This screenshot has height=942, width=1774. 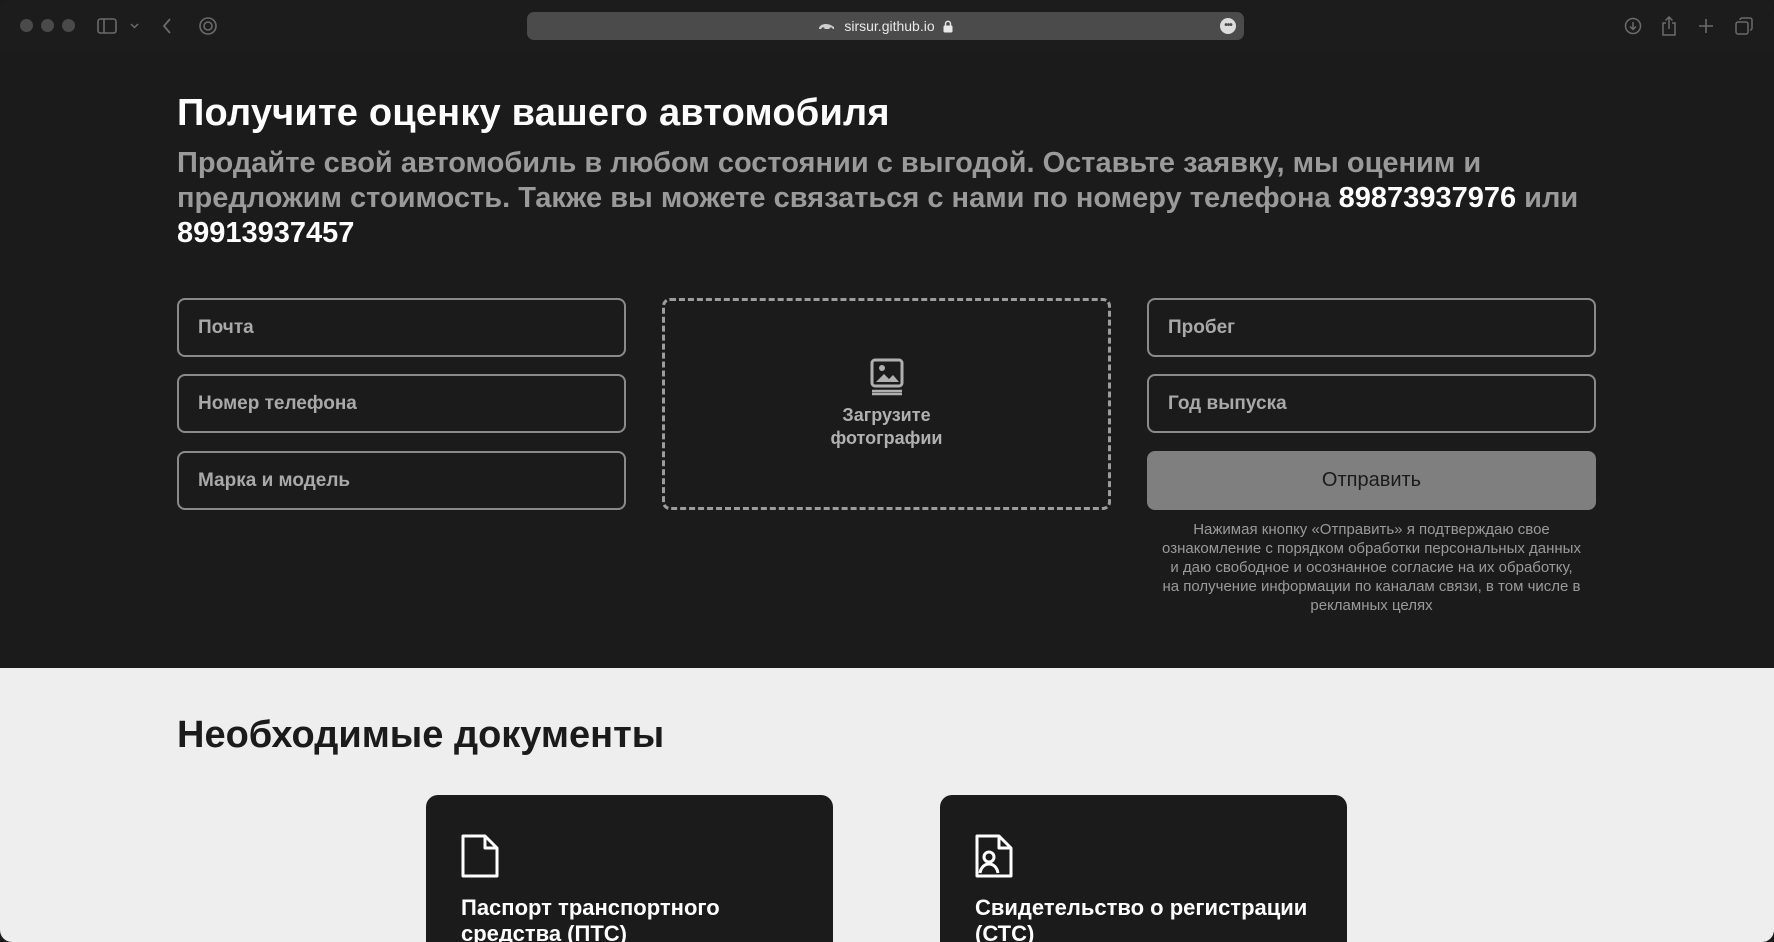 What do you see at coordinates (1143, 868) in the screenshot?
I see `document-card-sts: Свидетельство о регистрации (СТС)` at bounding box center [1143, 868].